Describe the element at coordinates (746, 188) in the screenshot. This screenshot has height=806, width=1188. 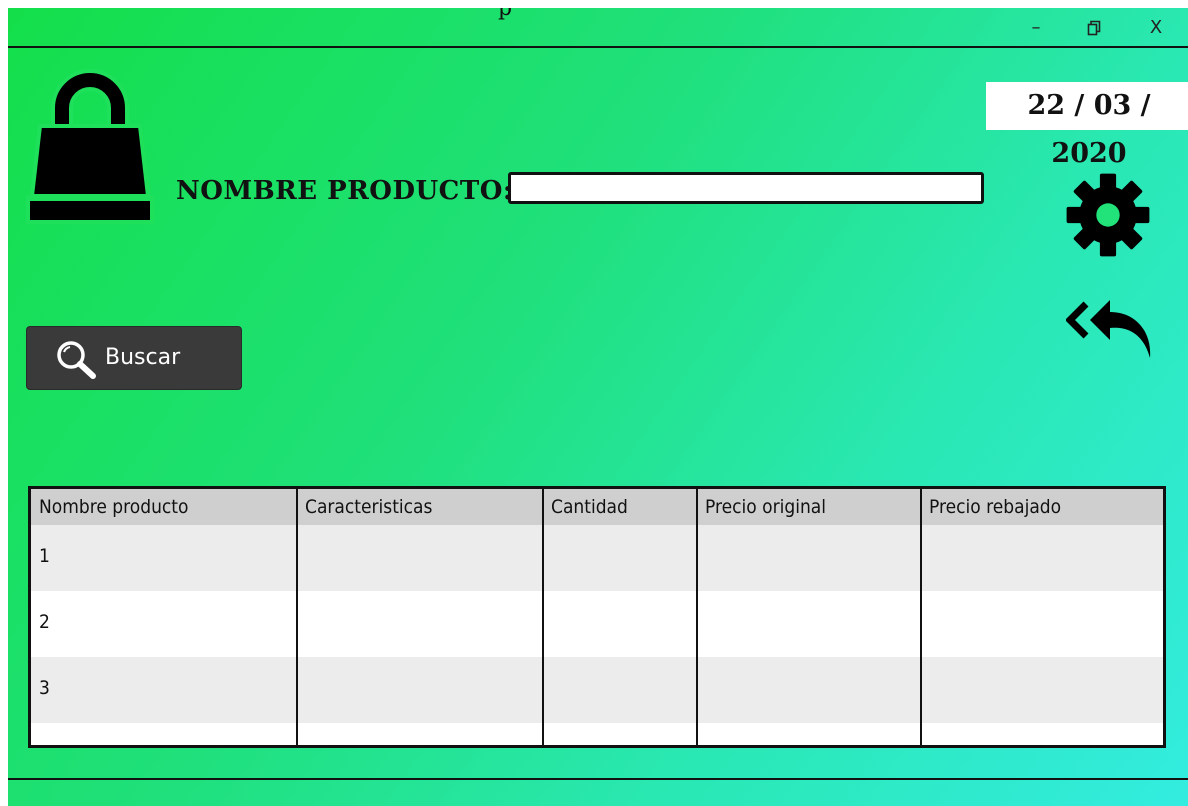
I see `product-name-input` at that location.